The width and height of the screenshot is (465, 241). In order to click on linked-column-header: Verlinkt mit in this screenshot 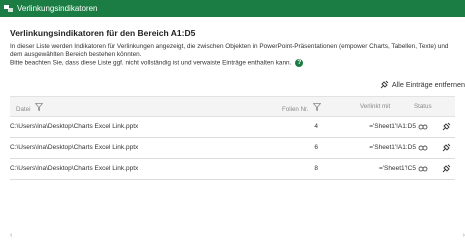, I will do `click(375, 106)`.